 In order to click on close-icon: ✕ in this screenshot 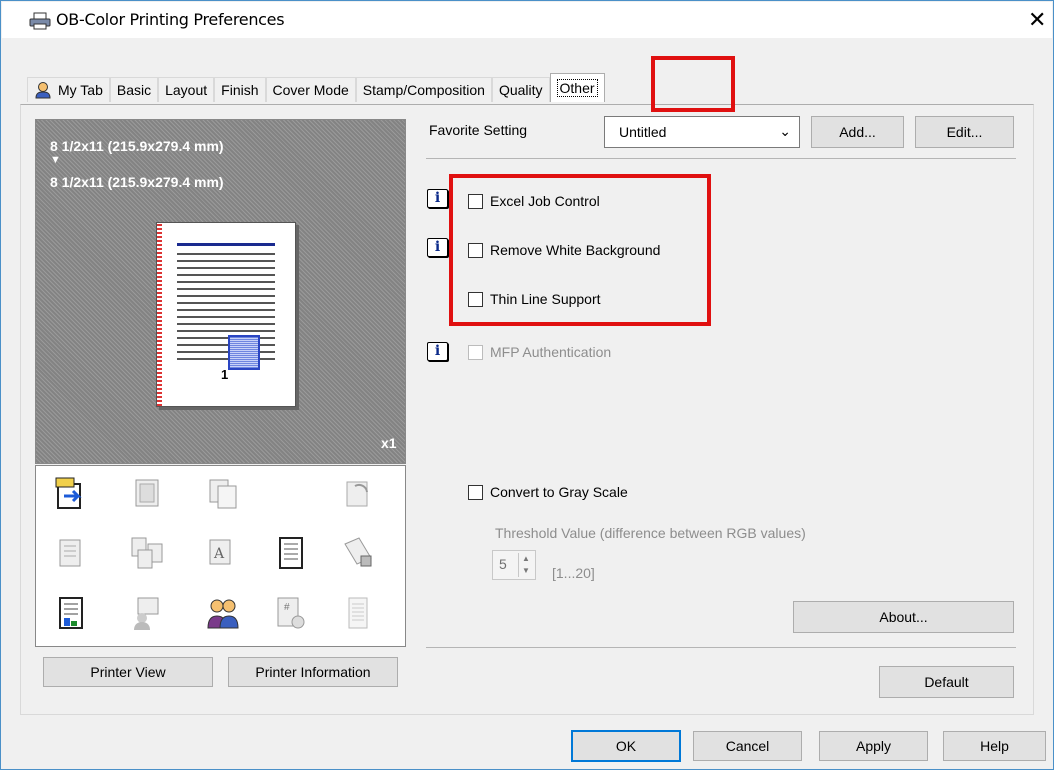, I will do `click(1037, 20)`.